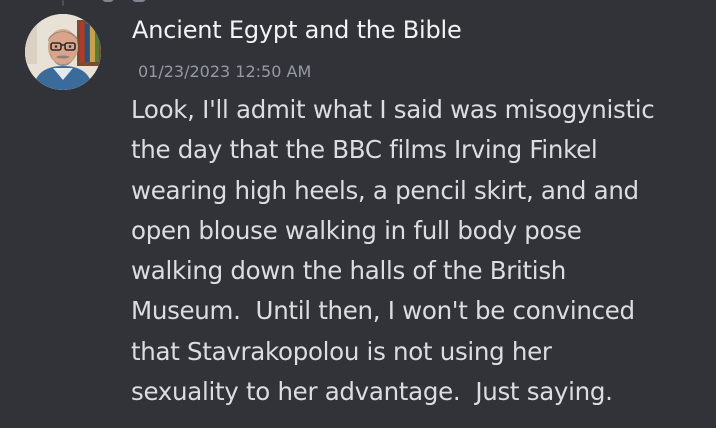 The width and height of the screenshot is (716, 428). Describe the element at coordinates (383, 311) in the screenshot. I see `message-line: Museum. Until then, I won't be convinced` at that location.